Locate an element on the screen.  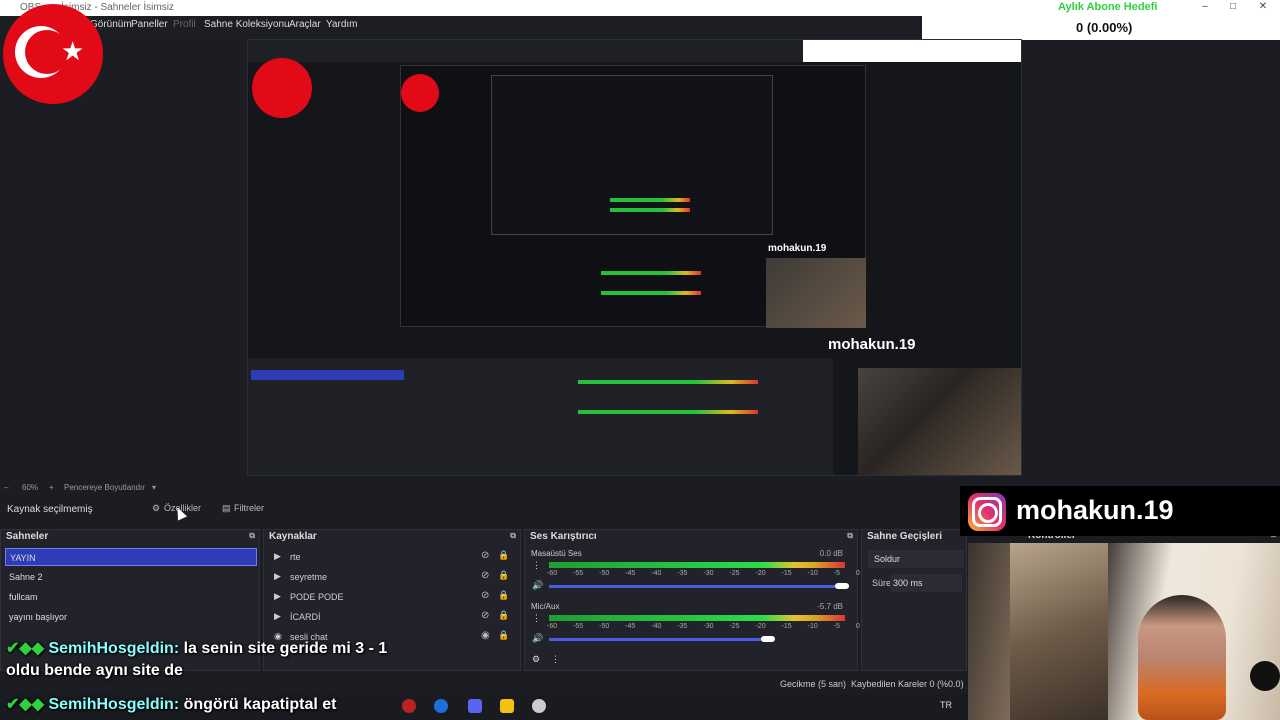
close-icon: ✕ is located at coordinates (1263, 6).